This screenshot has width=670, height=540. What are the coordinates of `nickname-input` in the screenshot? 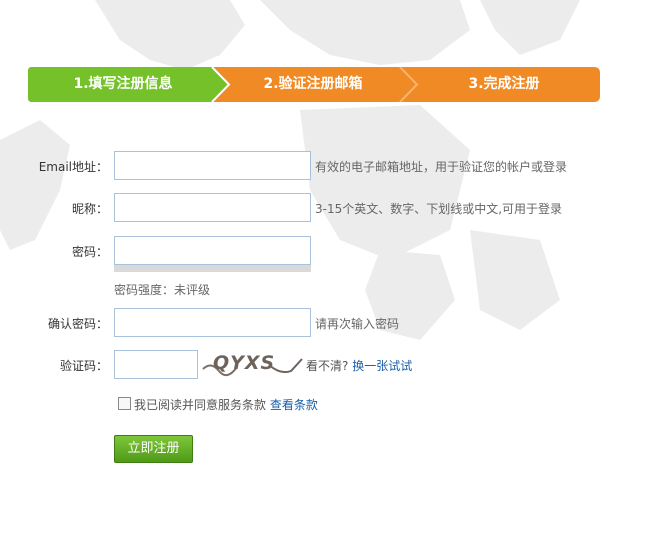 It's located at (212, 207).